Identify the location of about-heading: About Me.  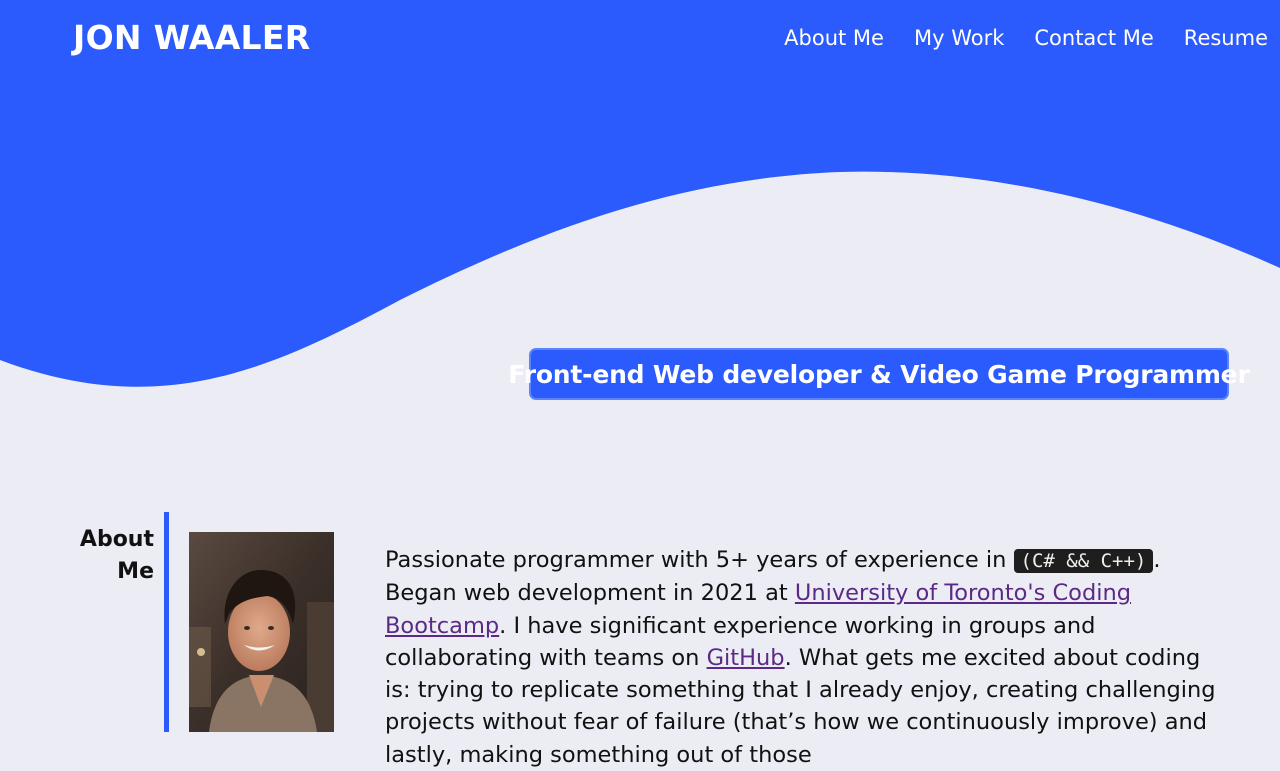
(116, 555).